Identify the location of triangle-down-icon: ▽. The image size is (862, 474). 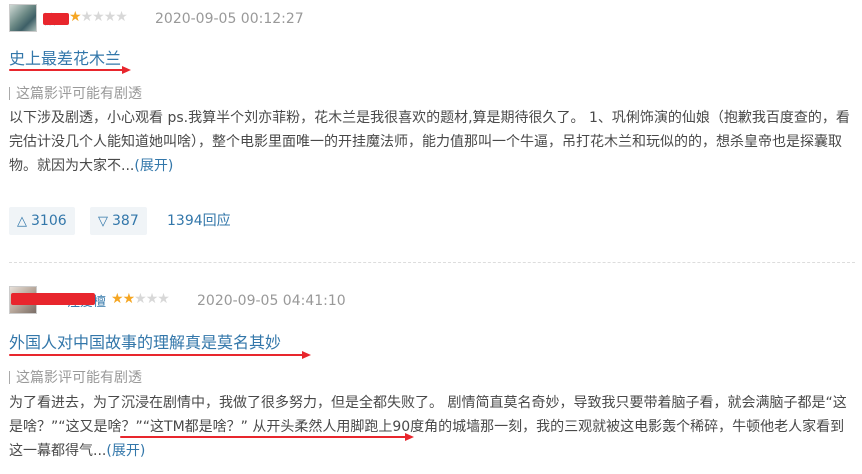
(103, 221).